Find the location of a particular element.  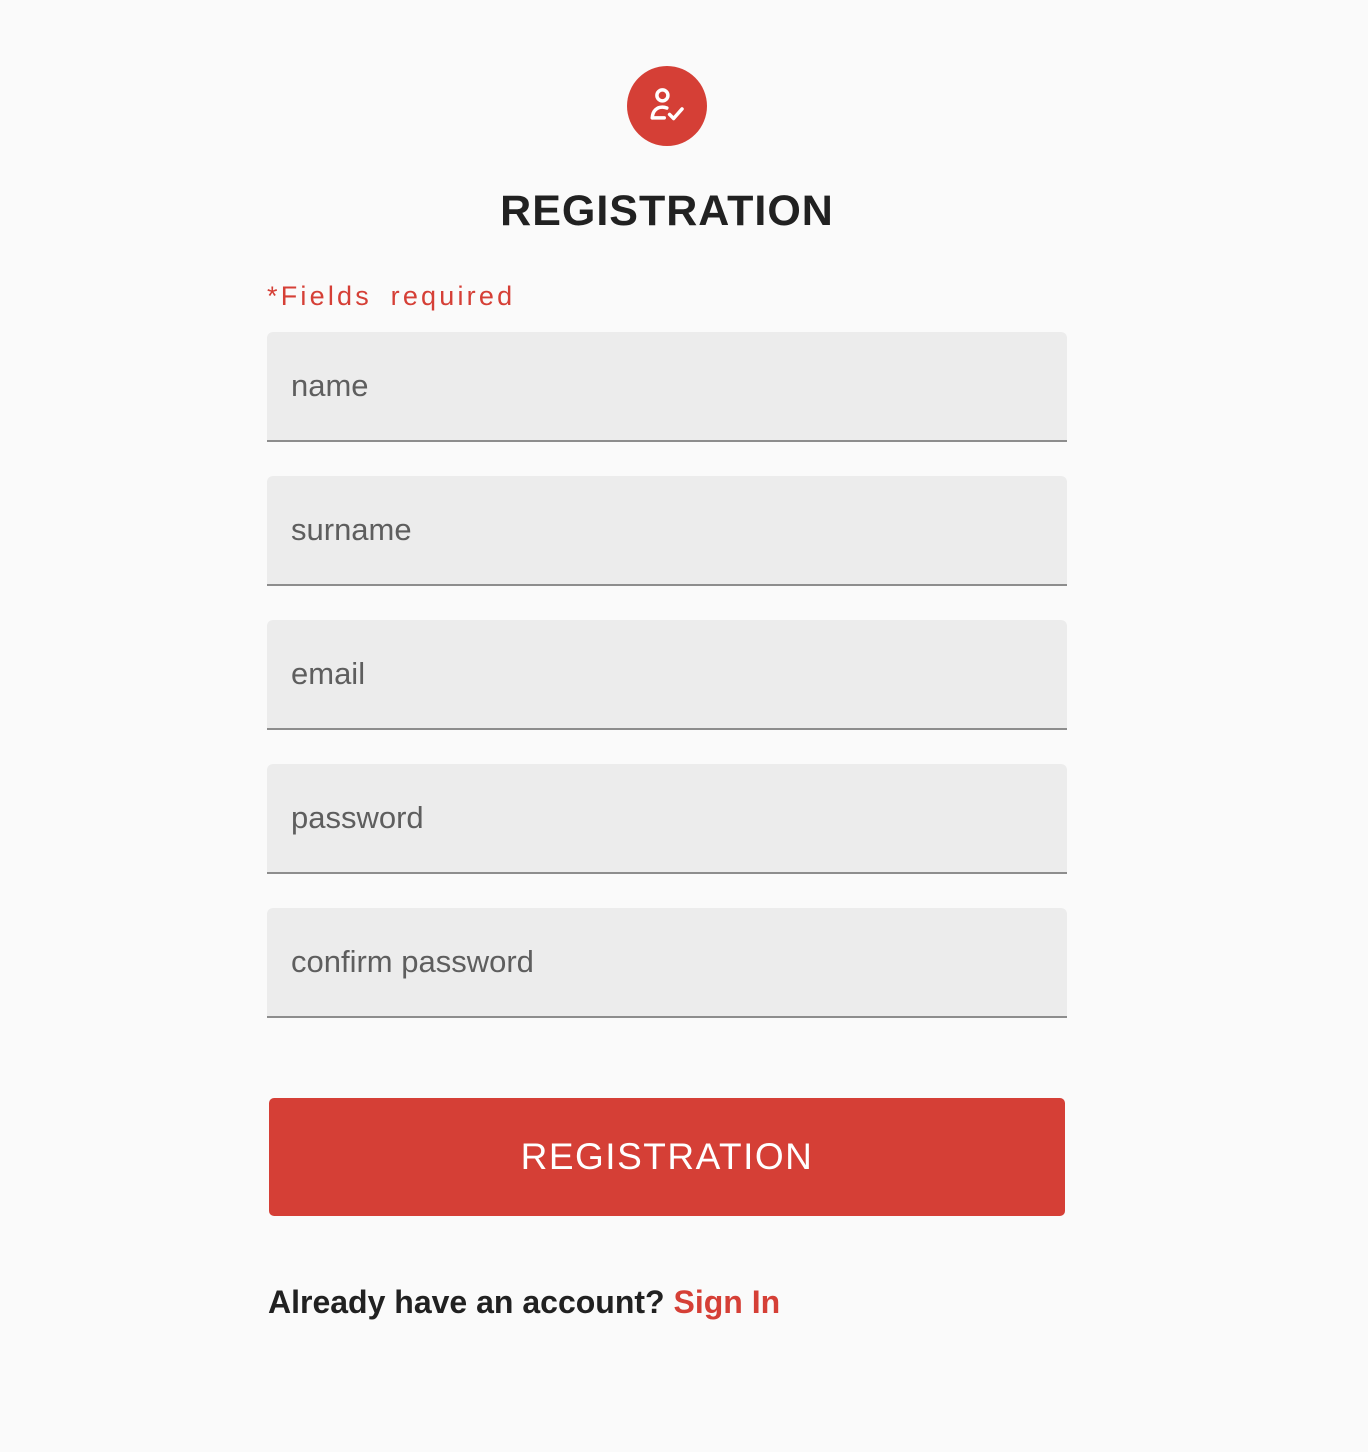

page-title: REGISTRATION is located at coordinates (667, 211).